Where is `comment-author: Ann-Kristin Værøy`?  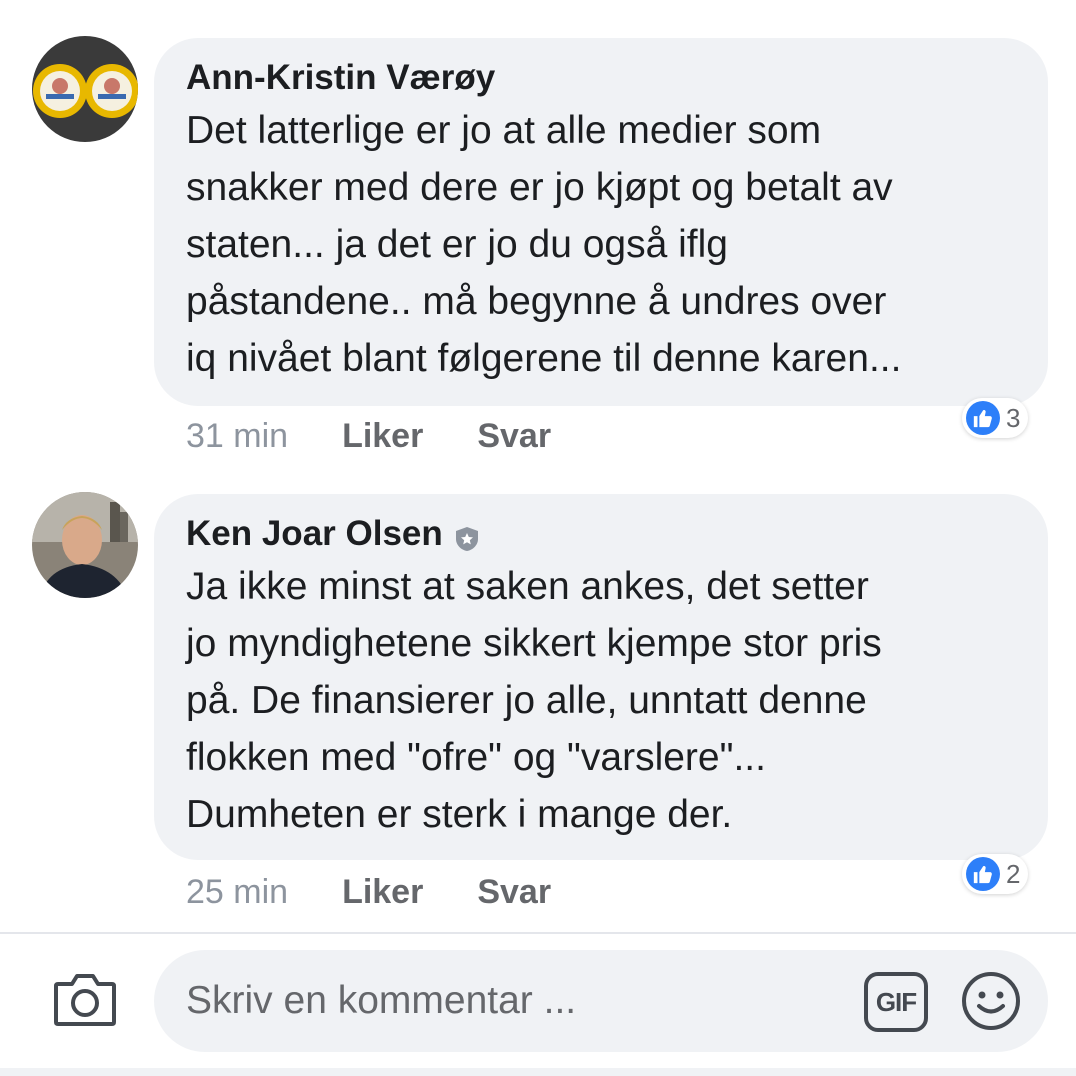
comment-author: Ann-Kristin Værøy is located at coordinates (602, 78).